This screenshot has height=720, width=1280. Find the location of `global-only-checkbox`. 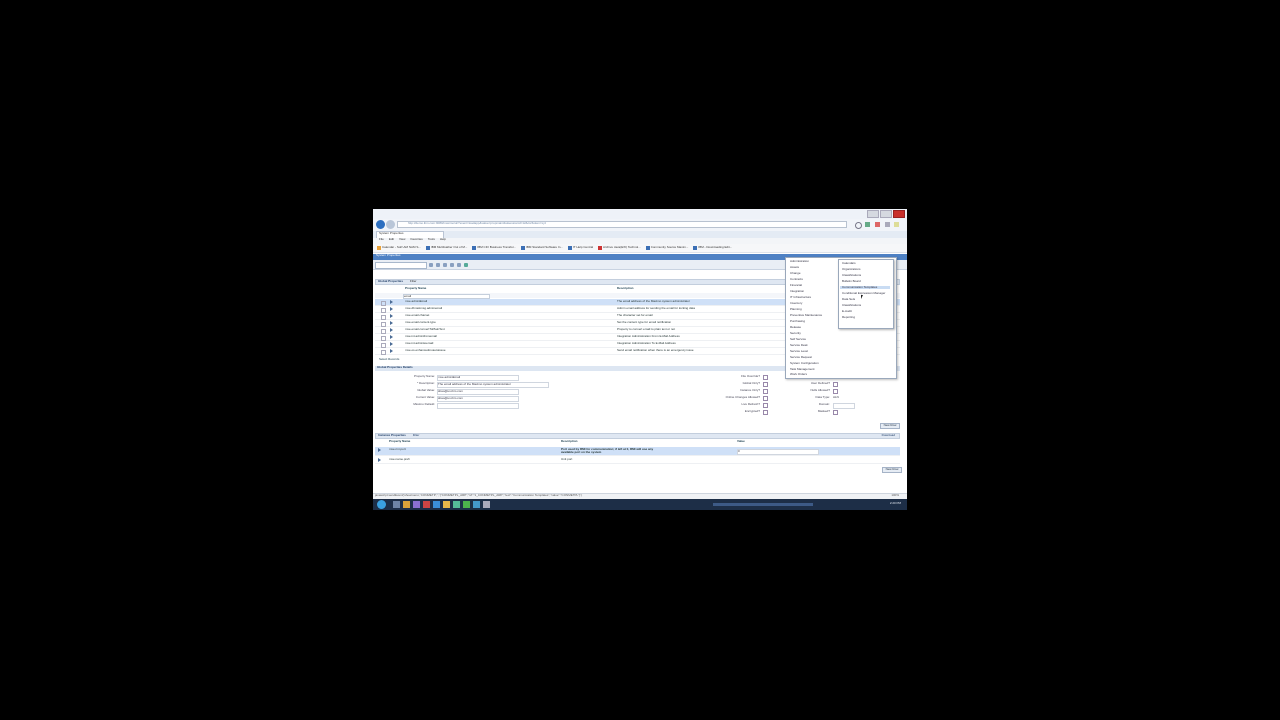

global-only-checkbox is located at coordinates (765, 384).